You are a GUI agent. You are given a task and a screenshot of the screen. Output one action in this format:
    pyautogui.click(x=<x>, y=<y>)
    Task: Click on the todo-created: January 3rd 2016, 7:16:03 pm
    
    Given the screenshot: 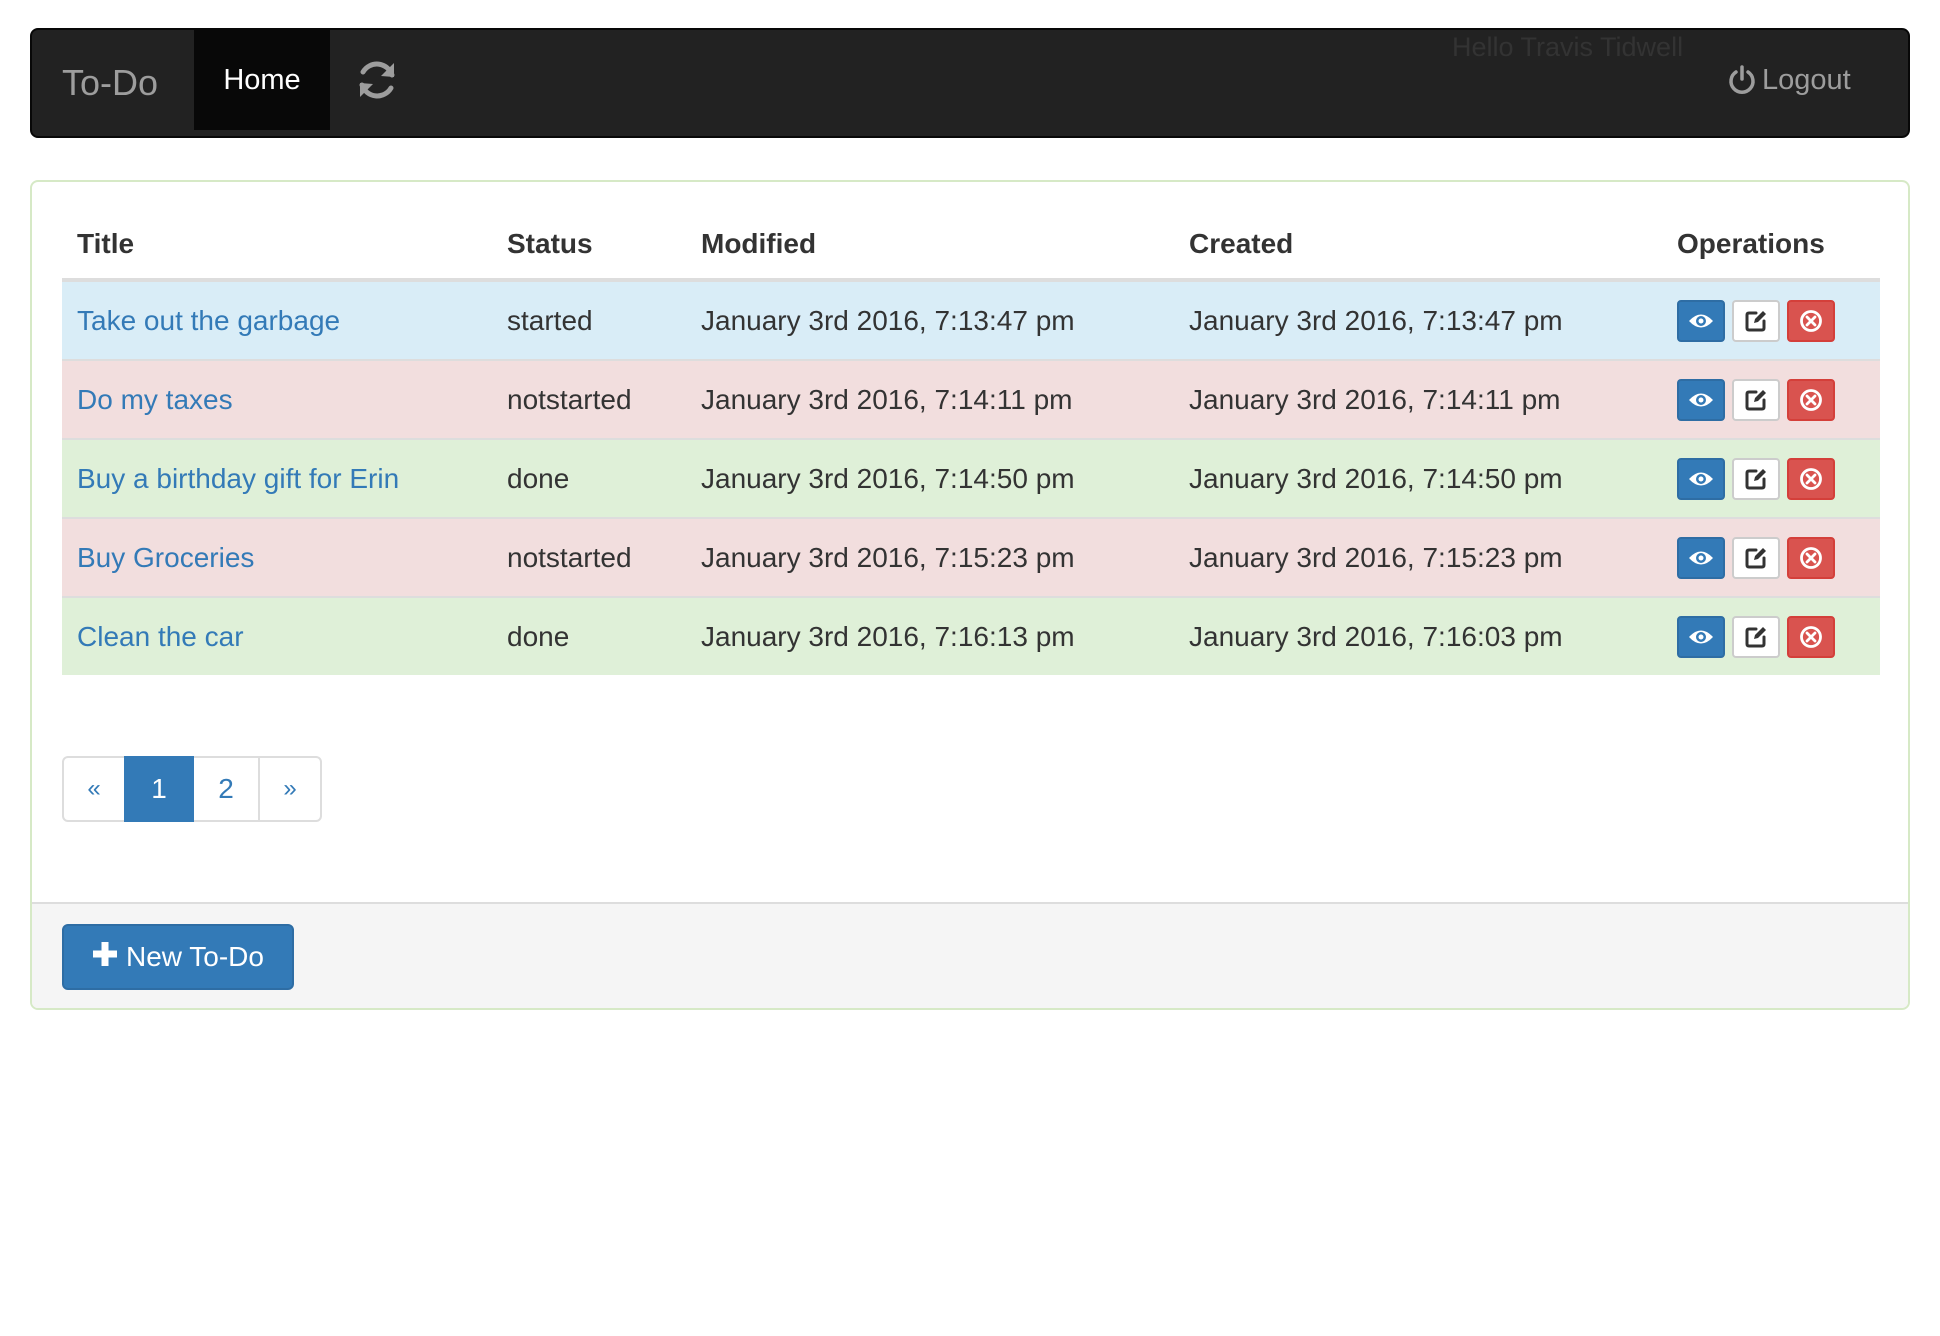 What is the action you would take?
    pyautogui.click(x=1418, y=635)
    